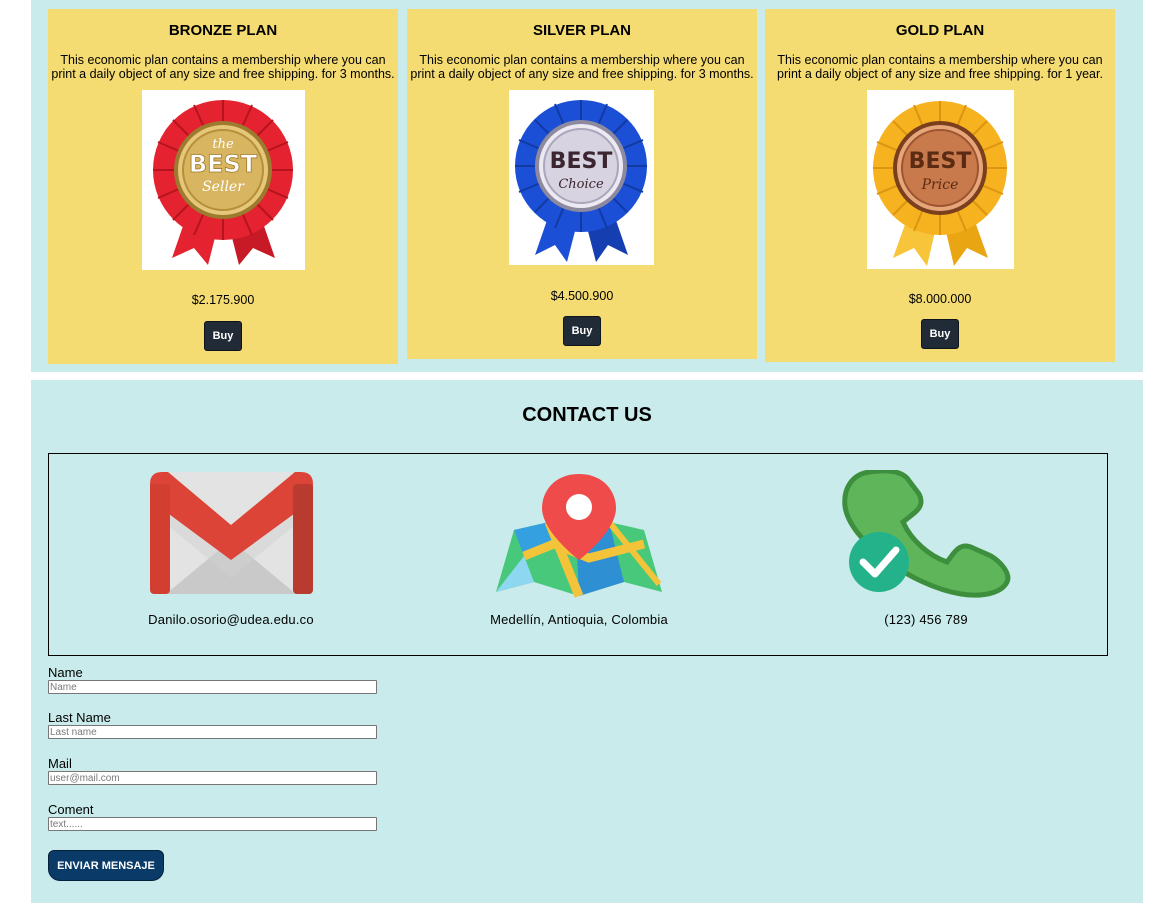 The image size is (1159, 903). I want to click on best-choice-ribbon-icon: BEST Choice, so click(581, 177).